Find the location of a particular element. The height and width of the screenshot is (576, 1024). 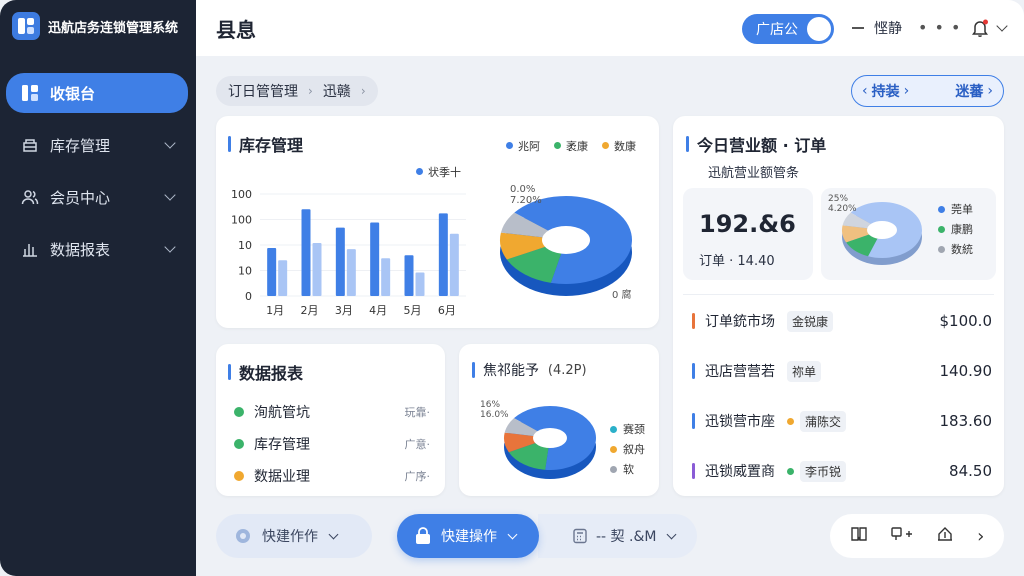

breadcrumb-item: 迅赣 is located at coordinates (337, 91).